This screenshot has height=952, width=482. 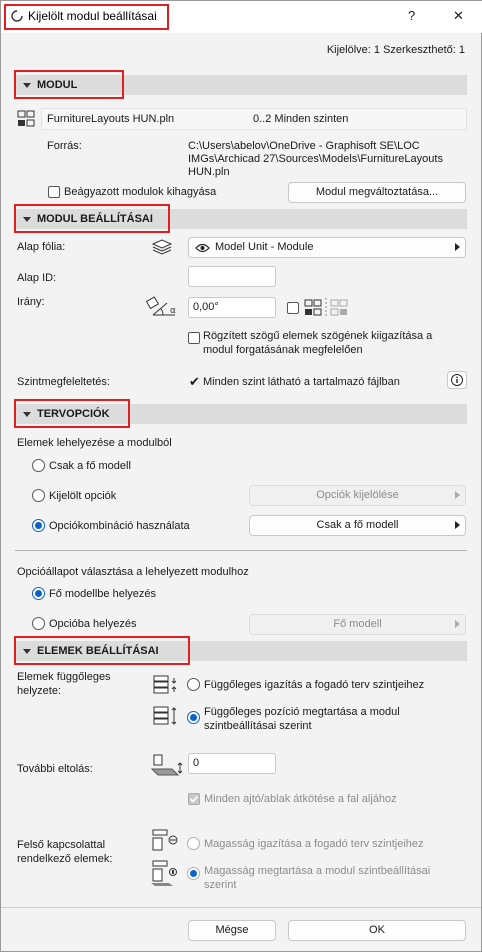 What do you see at coordinates (241, 907) in the screenshot?
I see `footer-divider` at bounding box center [241, 907].